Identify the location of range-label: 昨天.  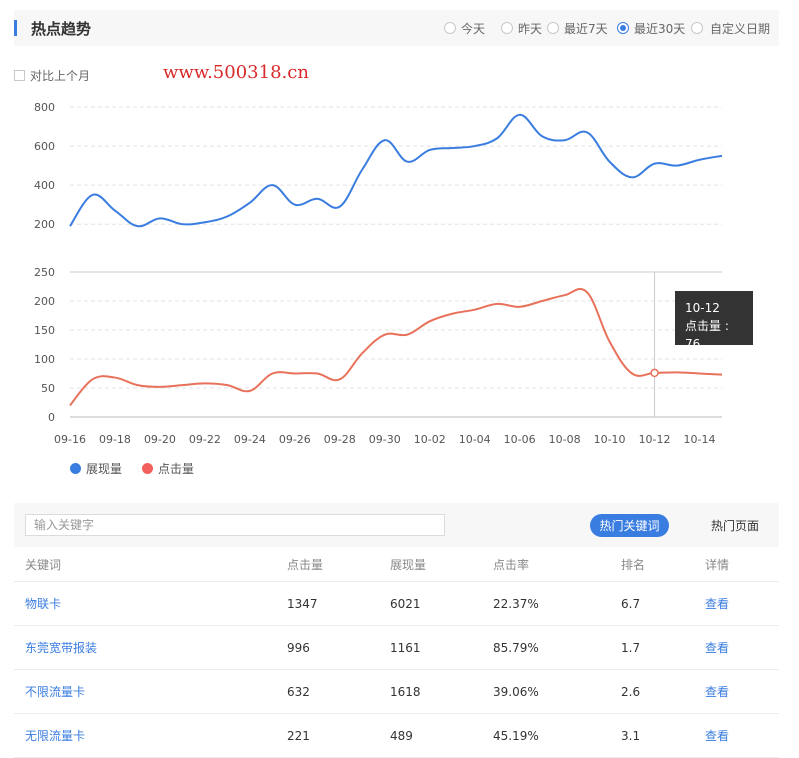
(530, 28).